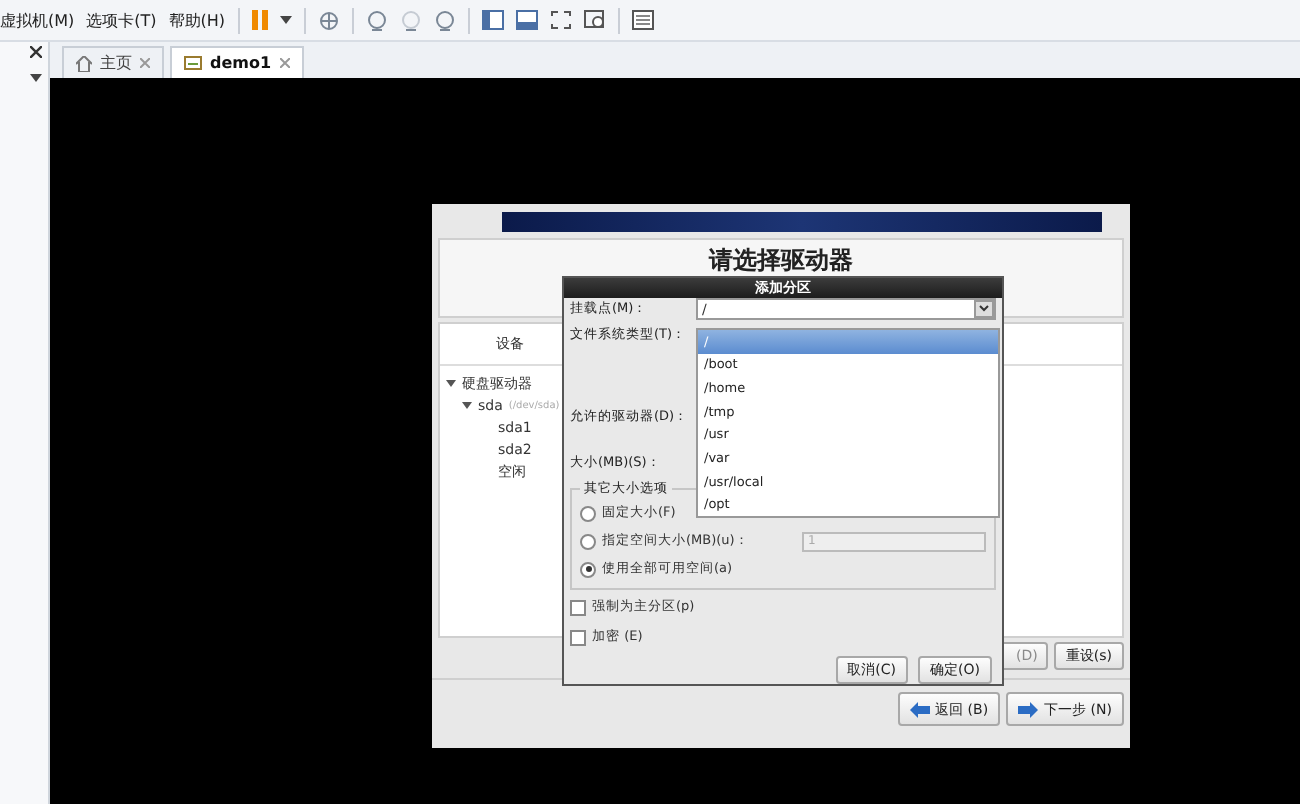 The width and height of the screenshot is (1300, 804). What do you see at coordinates (36, 78) in the screenshot?
I see `dropdown-caret-icon` at bounding box center [36, 78].